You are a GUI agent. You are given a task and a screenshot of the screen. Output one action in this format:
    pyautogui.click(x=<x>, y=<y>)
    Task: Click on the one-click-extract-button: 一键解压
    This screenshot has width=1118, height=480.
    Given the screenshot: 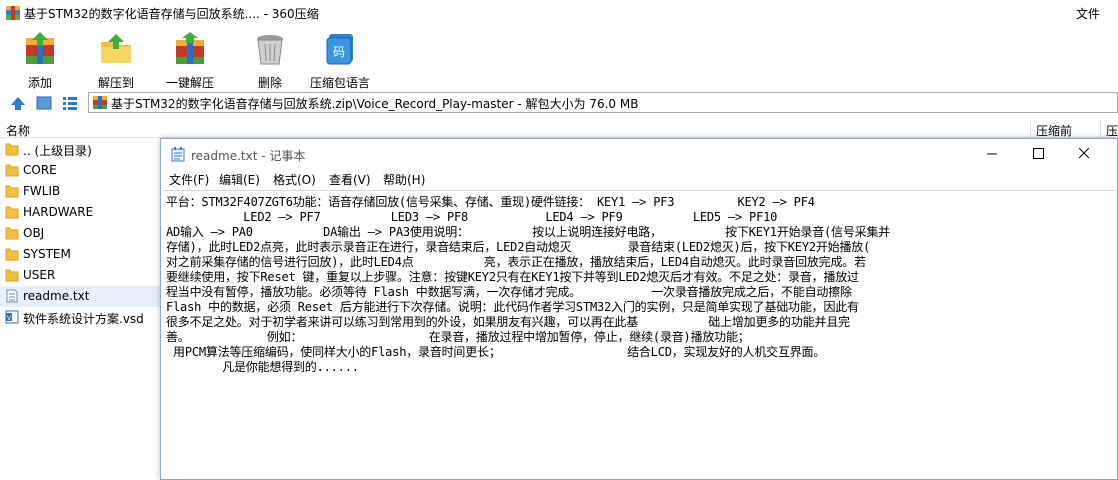 What is the action you would take?
    pyautogui.click(x=190, y=61)
    